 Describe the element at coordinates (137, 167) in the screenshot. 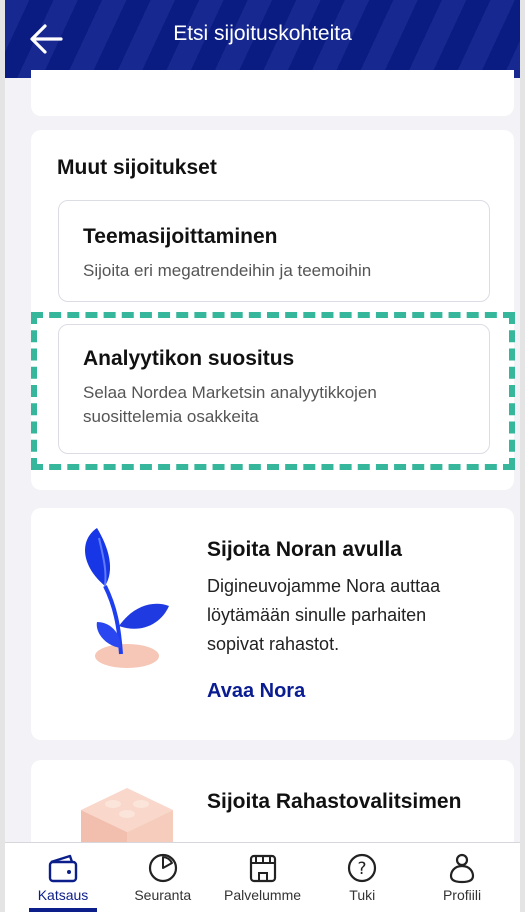

I see `section-title: Muut sijoitukset` at that location.